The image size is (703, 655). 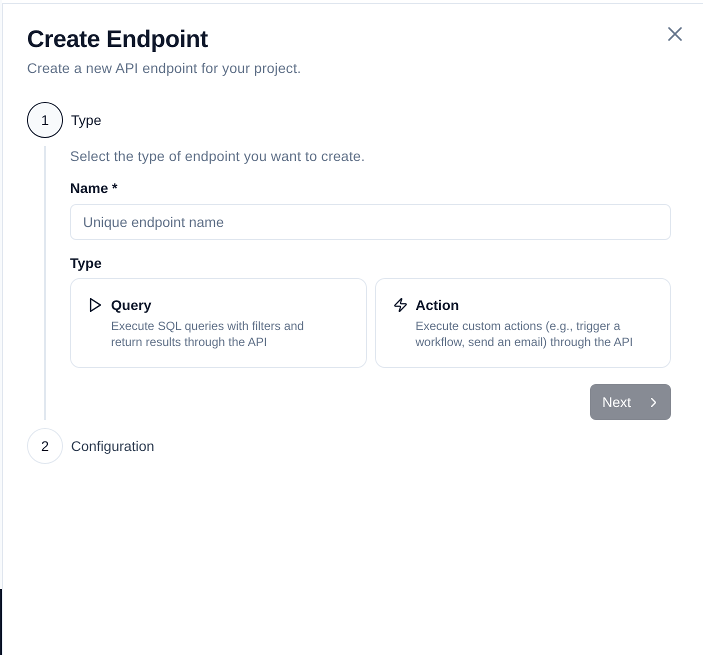 I want to click on option-description: Execute custom actions (e.g., trigger a workflow, send an email) through the API, so click(x=525, y=334).